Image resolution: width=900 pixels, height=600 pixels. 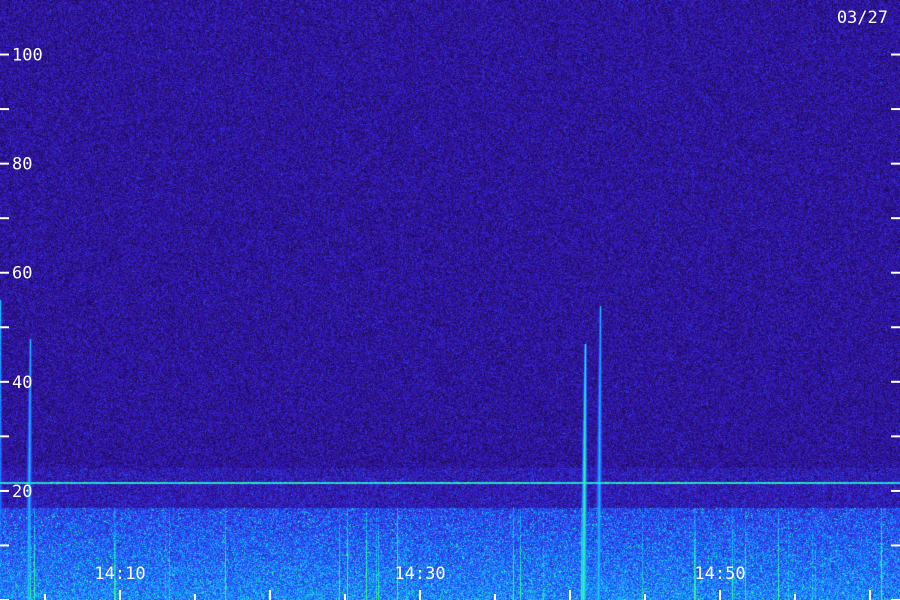 What do you see at coordinates (22, 492) in the screenshot?
I see `y-tick-label-20: 20` at bounding box center [22, 492].